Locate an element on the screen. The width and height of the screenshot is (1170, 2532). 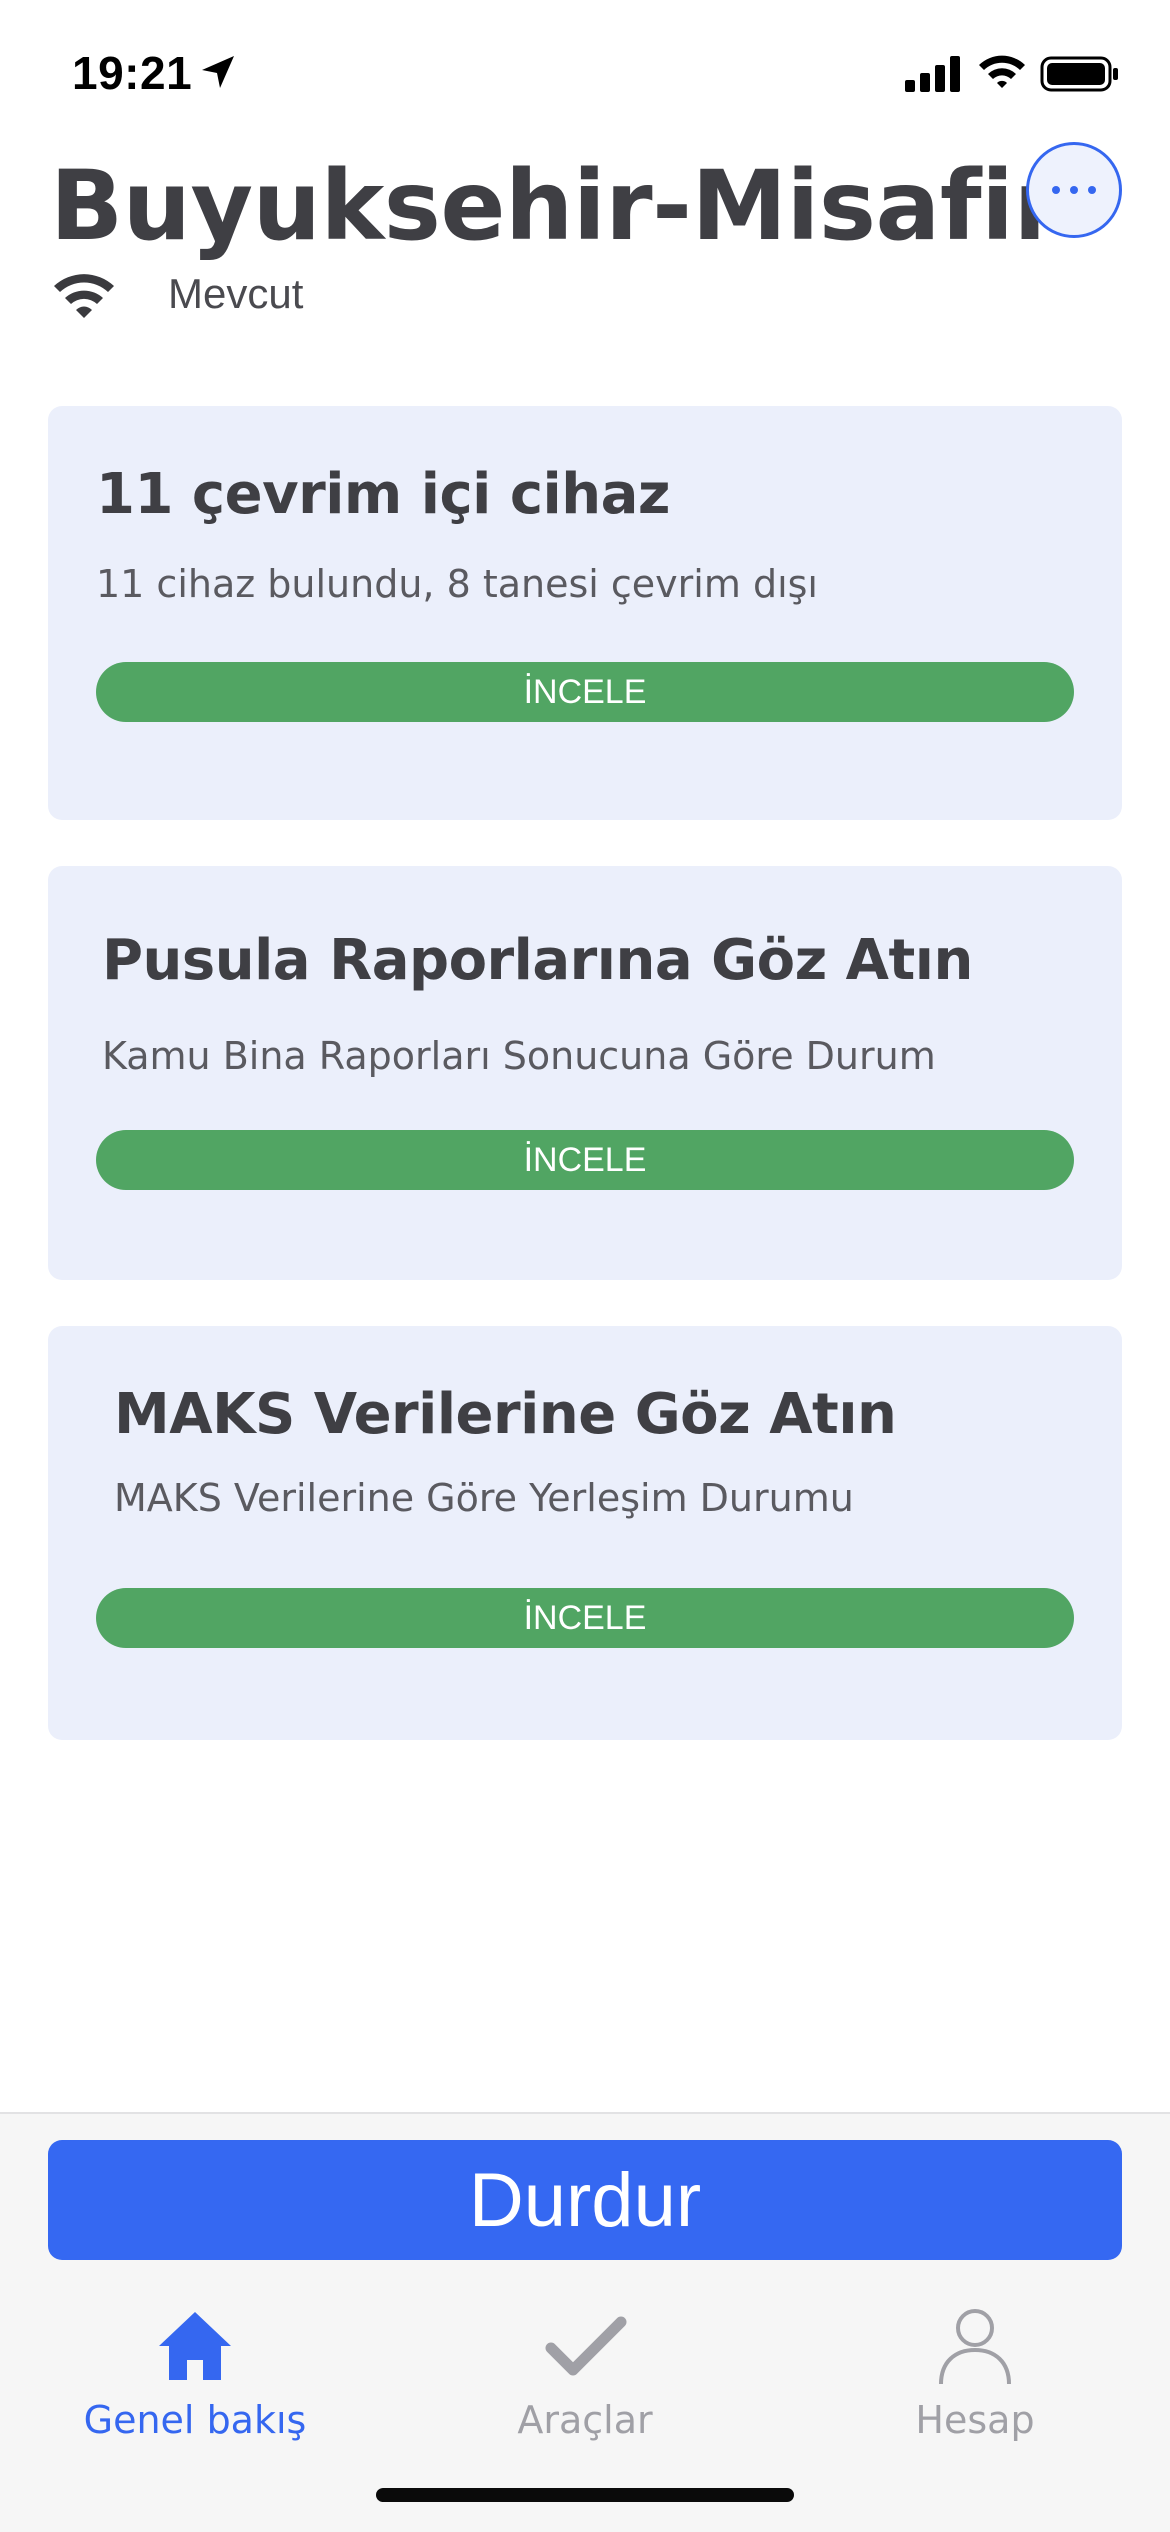
tab-tools: Araçlar is located at coordinates (585, 2379).